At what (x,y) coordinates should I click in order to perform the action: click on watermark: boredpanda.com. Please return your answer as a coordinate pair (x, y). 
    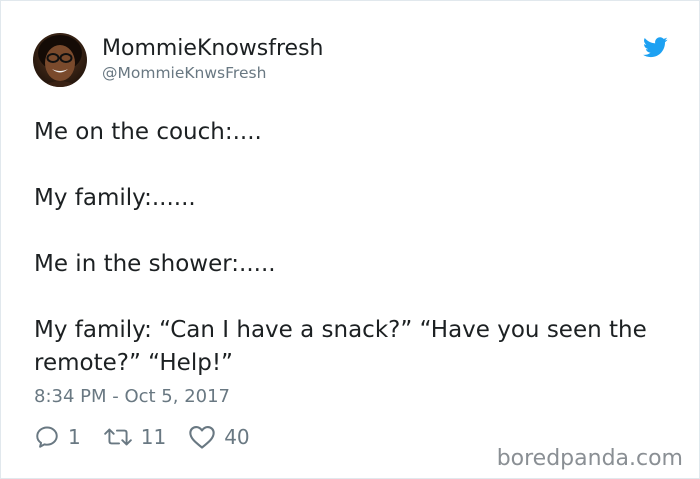
    Looking at the image, I should click on (589, 458).